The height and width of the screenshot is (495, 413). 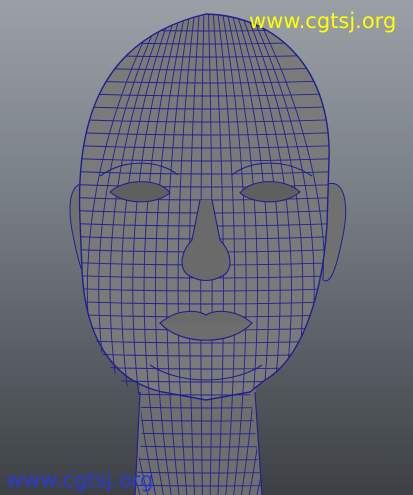 What do you see at coordinates (323, 21) in the screenshot?
I see `watermark-top: www.cgtsj.org` at bounding box center [323, 21].